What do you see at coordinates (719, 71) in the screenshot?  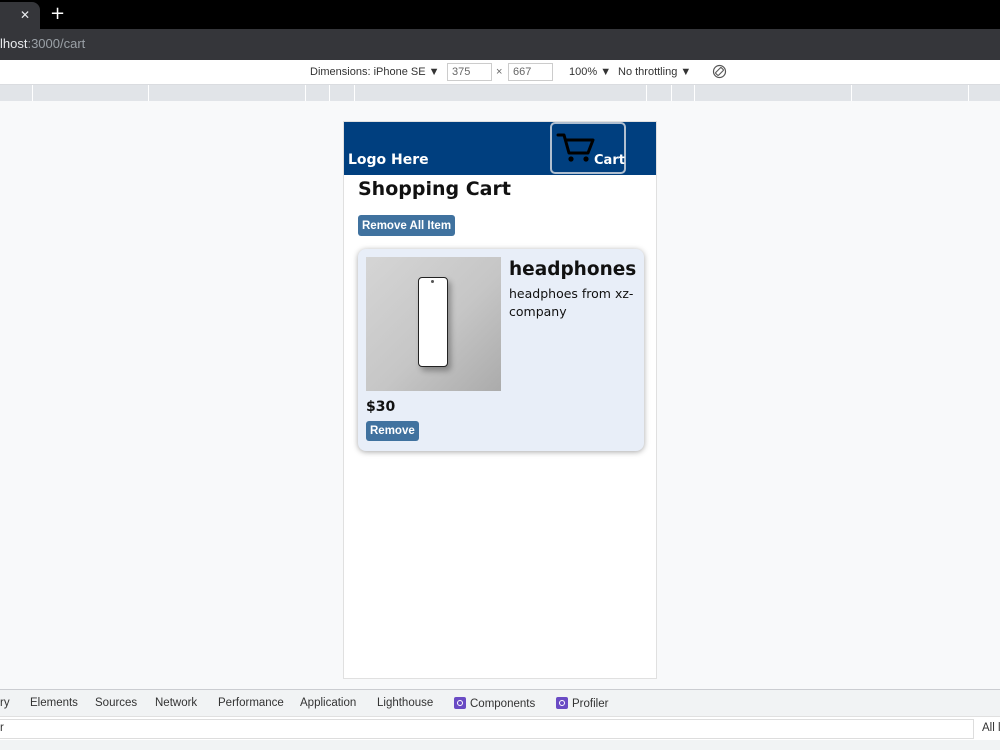 I see `rotate-icon` at bounding box center [719, 71].